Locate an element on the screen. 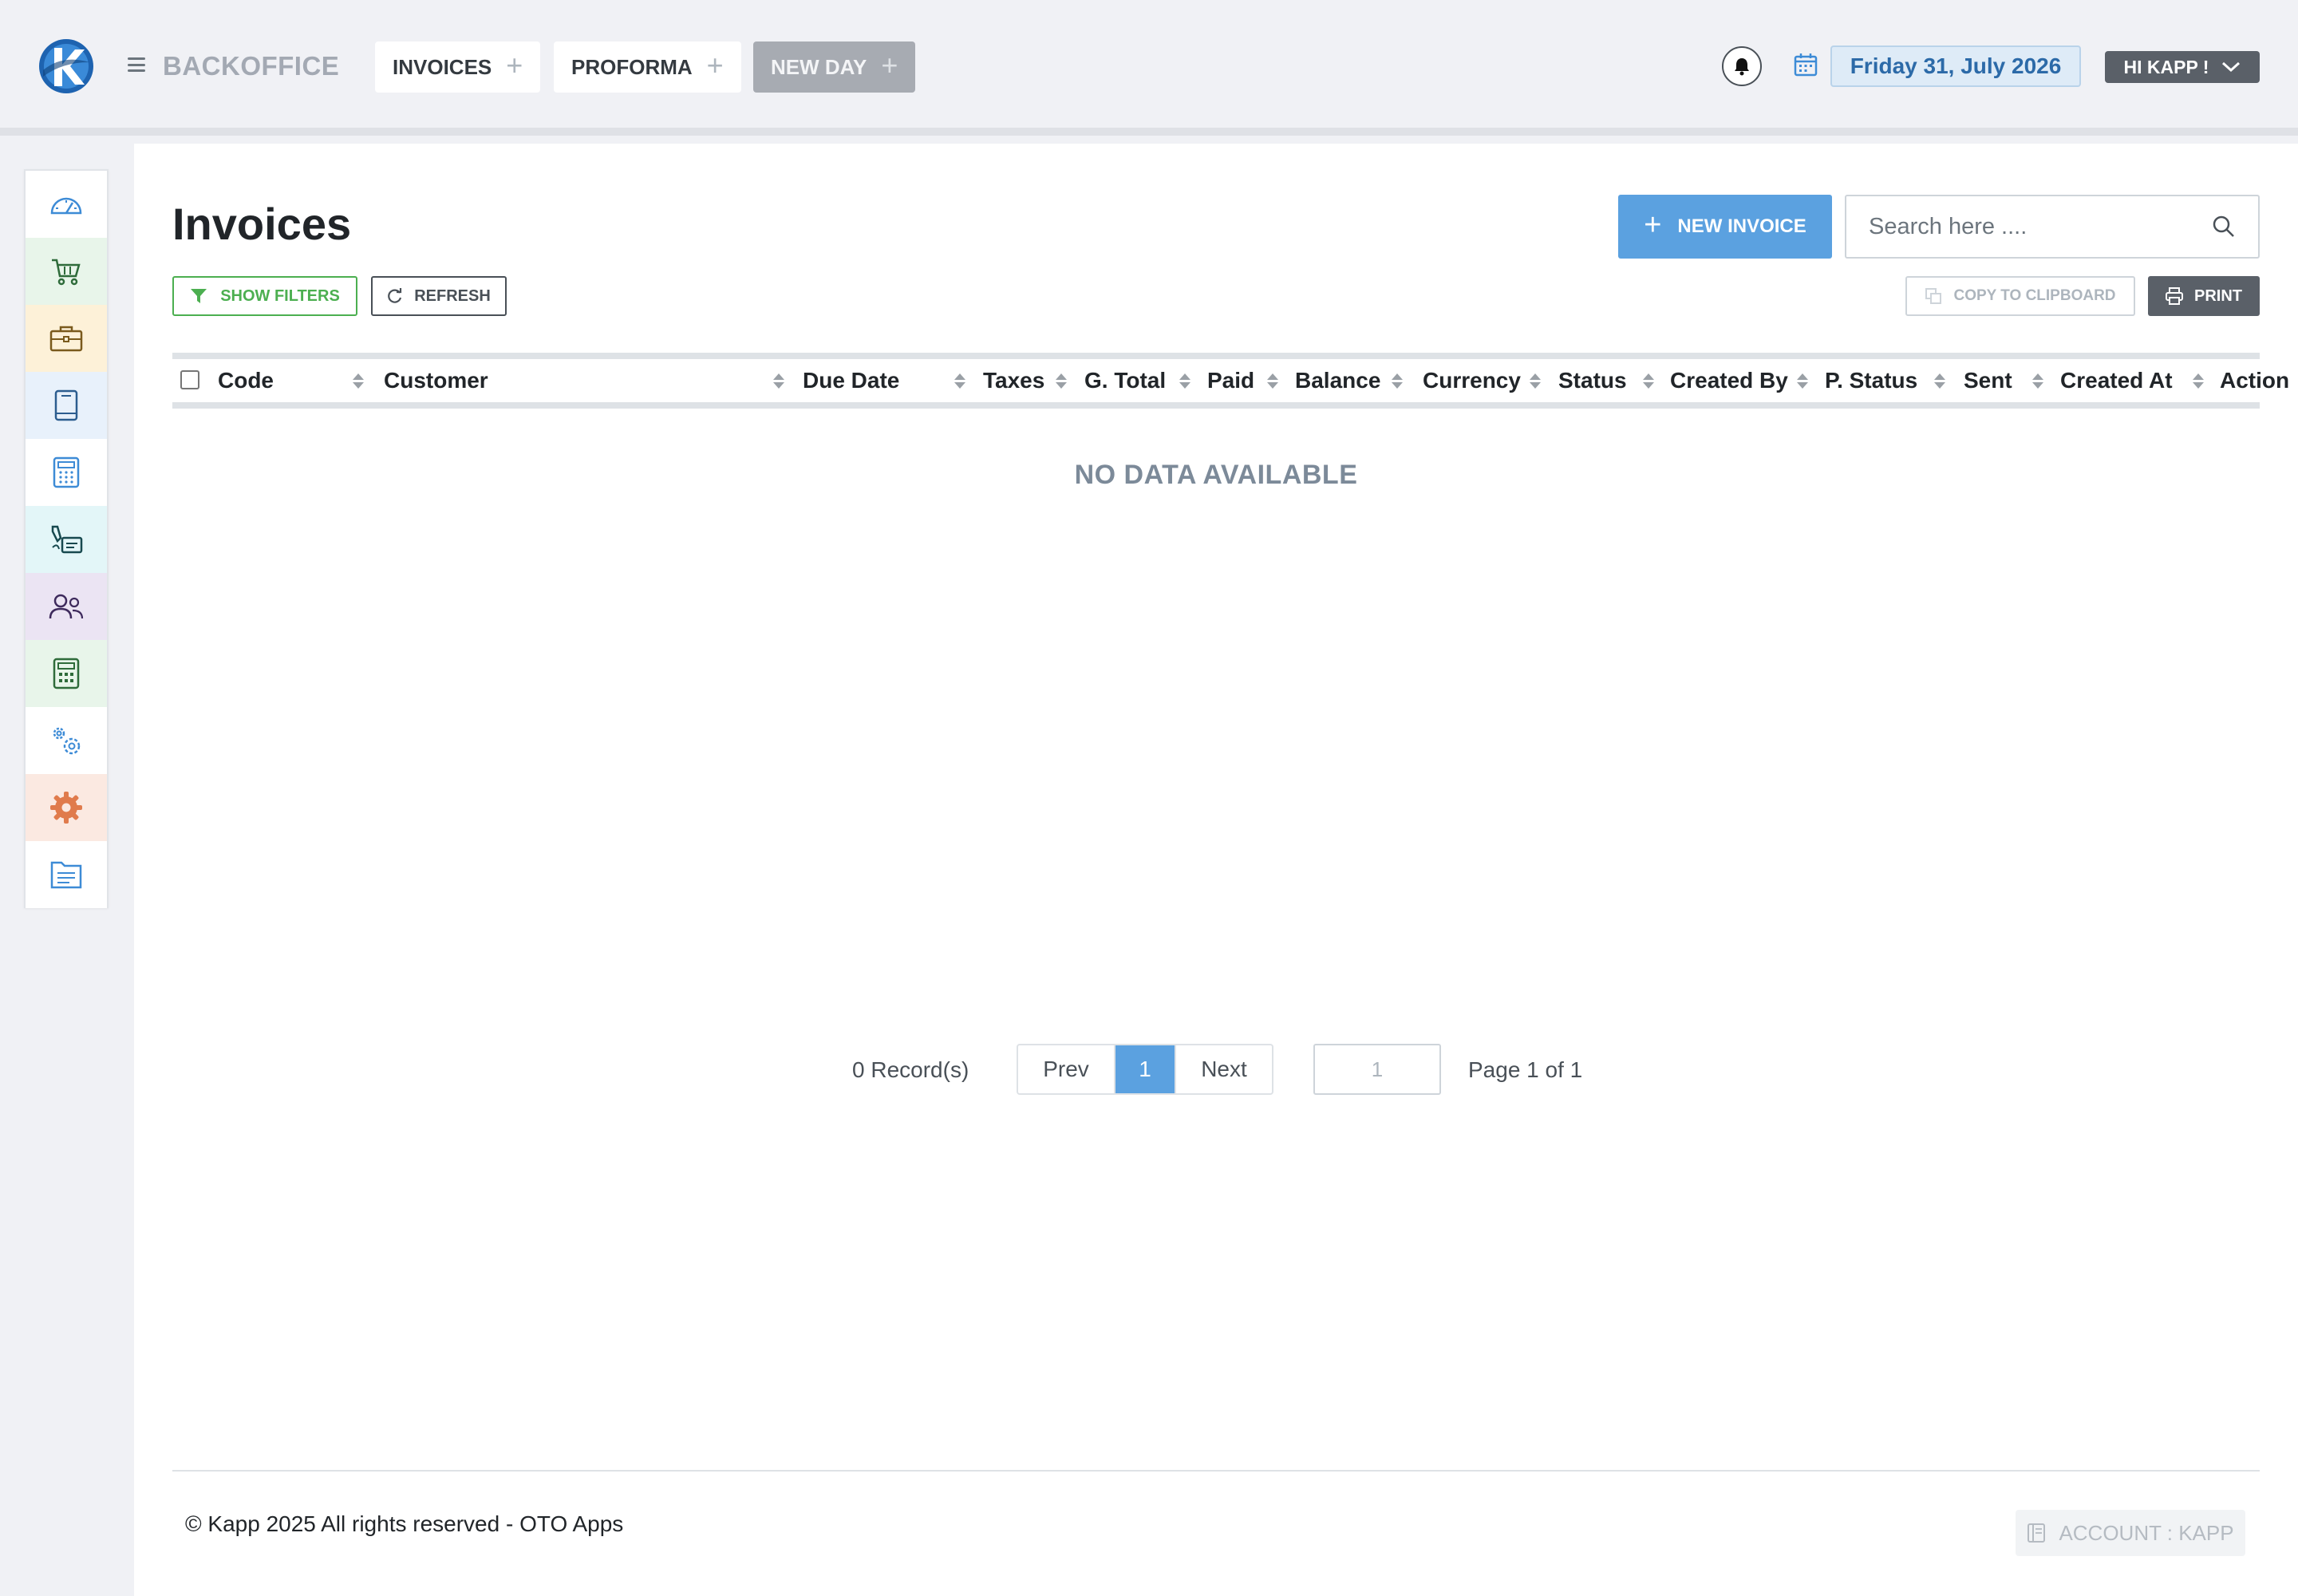 This screenshot has height=1596, width=2298. gears-icon is located at coordinates (67, 741).